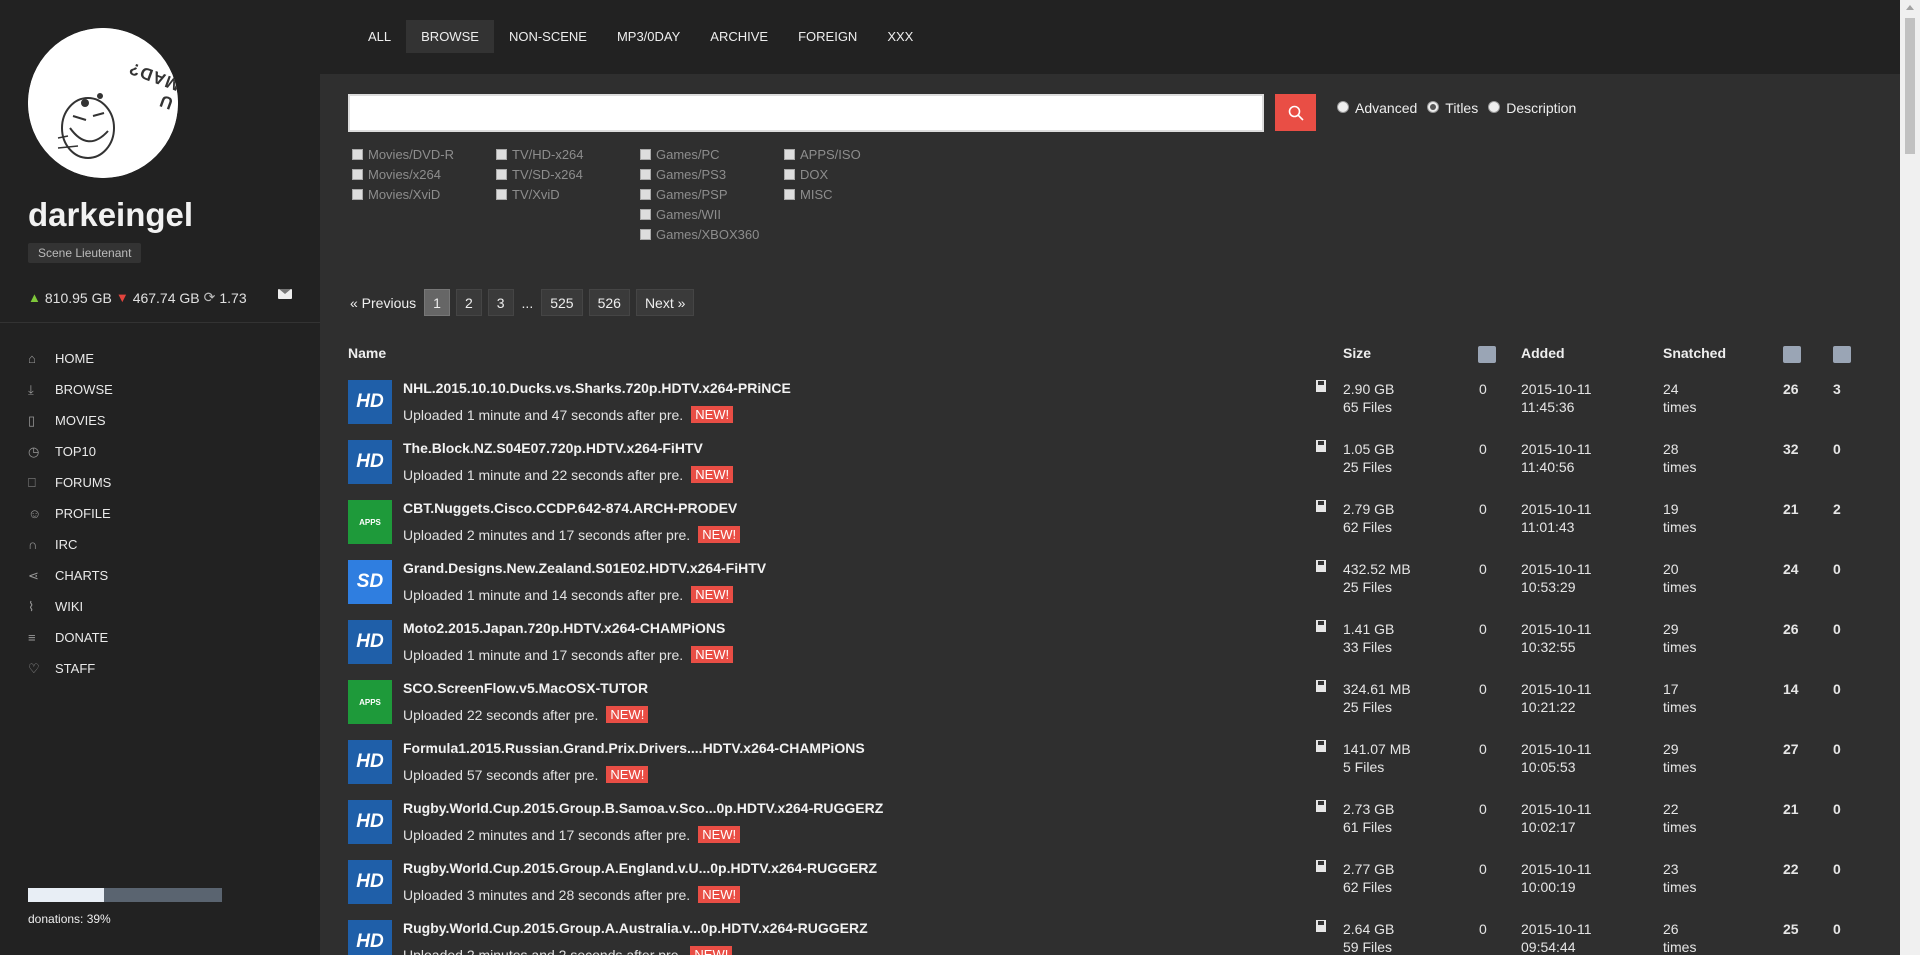 Image resolution: width=1920 pixels, height=955 pixels. What do you see at coordinates (553, 448) in the screenshot?
I see `torrent-name-link: The.Block.NZ.S04E07.720p.HDTV.x264-FiHTV` at bounding box center [553, 448].